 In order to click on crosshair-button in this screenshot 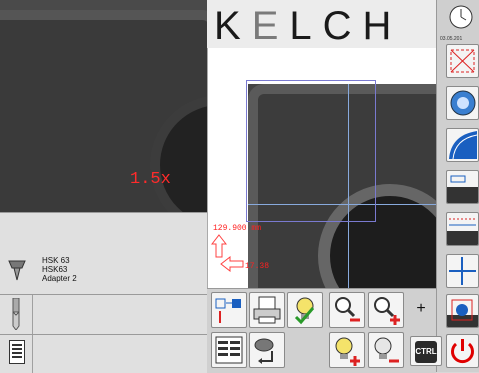, I will do `click(462, 61)`.